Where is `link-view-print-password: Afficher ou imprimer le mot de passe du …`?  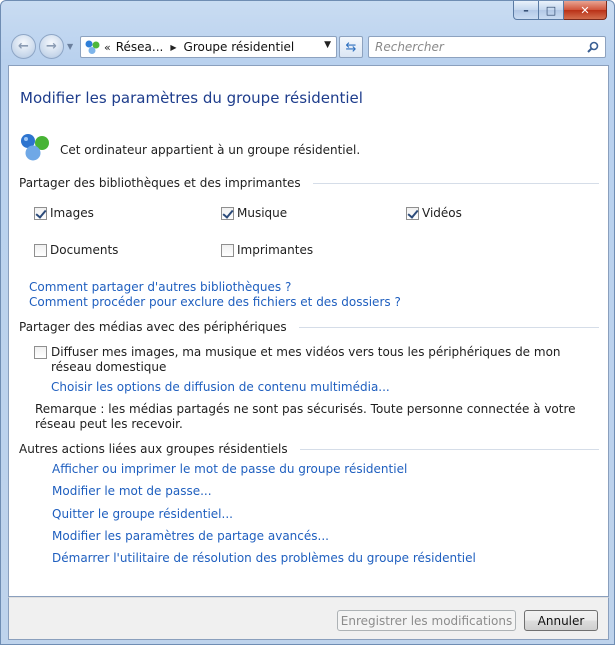
link-view-print-password: Afficher ou imprimer le mot de passe du … is located at coordinates (229, 469).